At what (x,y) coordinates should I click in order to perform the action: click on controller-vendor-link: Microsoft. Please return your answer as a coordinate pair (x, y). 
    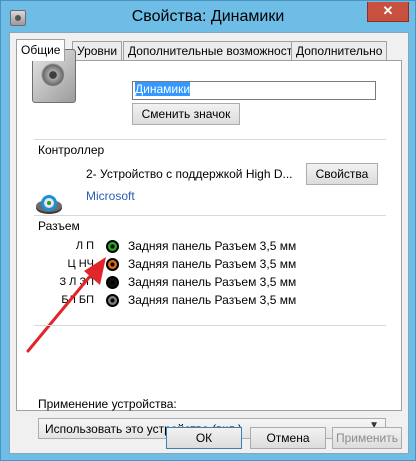
    Looking at the image, I should click on (110, 196).